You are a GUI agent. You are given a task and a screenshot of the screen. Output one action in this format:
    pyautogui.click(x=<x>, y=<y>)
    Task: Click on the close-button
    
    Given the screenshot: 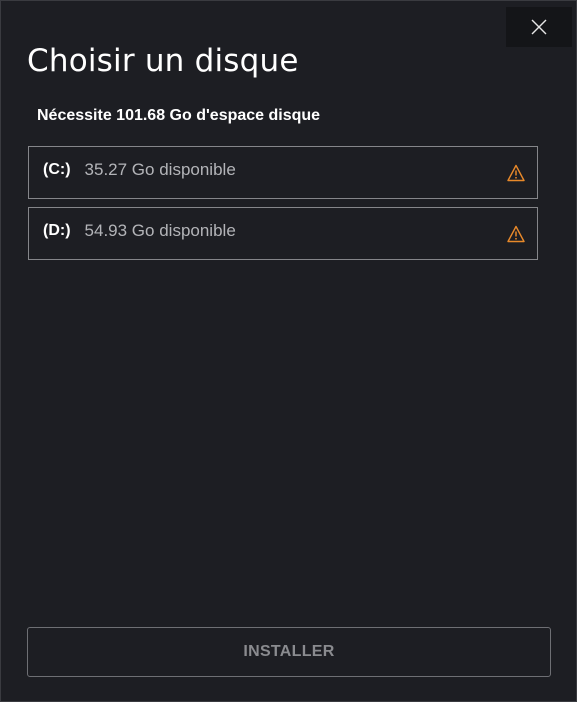 What is the action you would take?
    pyautogui.click(x=539, y=27)
    